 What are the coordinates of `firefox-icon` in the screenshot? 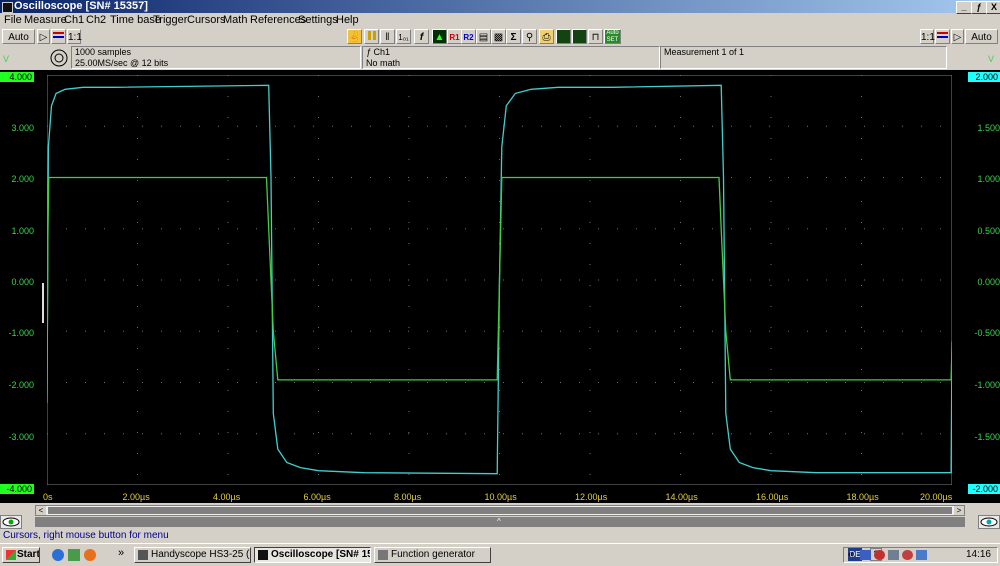 It's located at (90, 555).